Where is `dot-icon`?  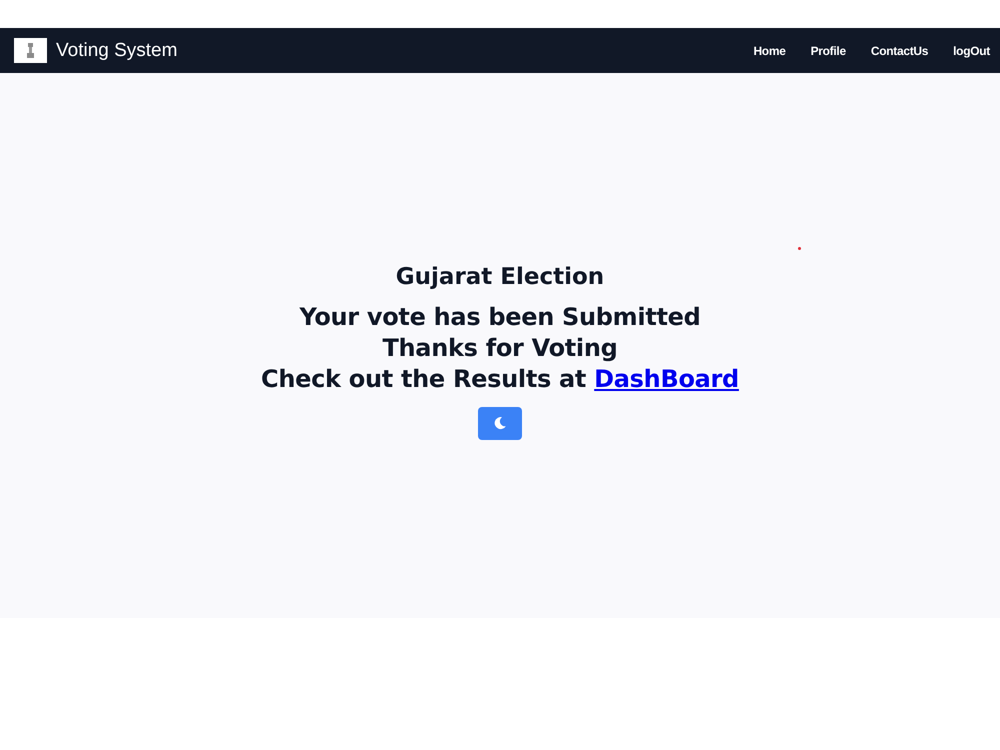
dot-icon is located at coordinates (799, 248).